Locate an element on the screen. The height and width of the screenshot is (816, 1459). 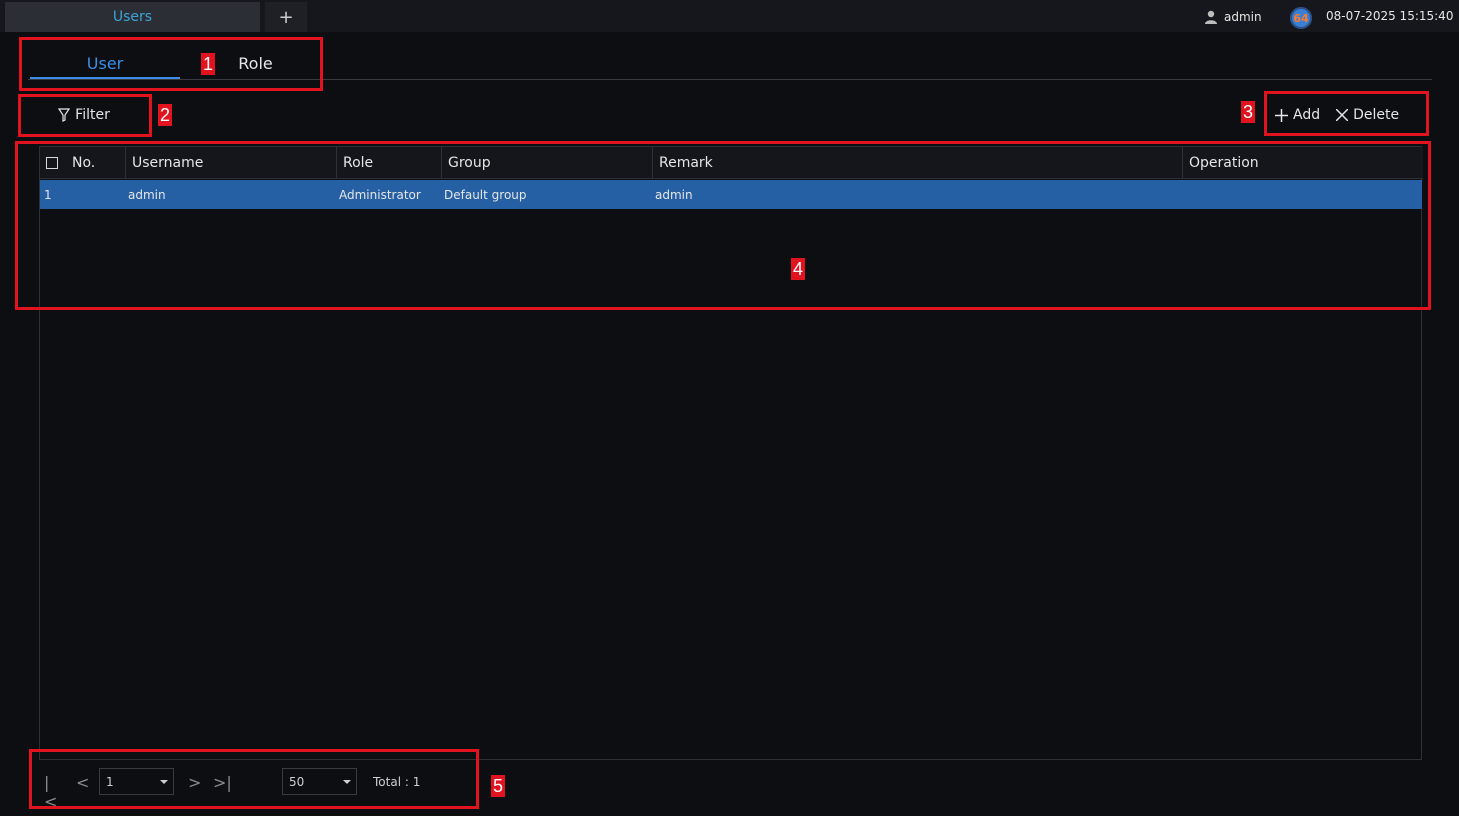
table-header: No. Username Role Group Remark Operation is located at coordinates (731, 163).